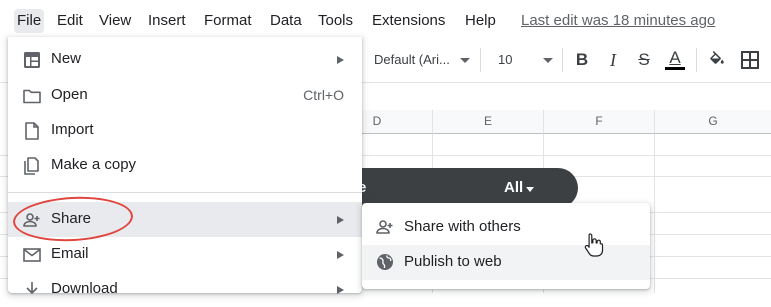 The height and width of the screenshot is (307, 771). Describe the element at coordinates (530, 189) in the screenshot. I see `filter-option-caret-icon` at that location.